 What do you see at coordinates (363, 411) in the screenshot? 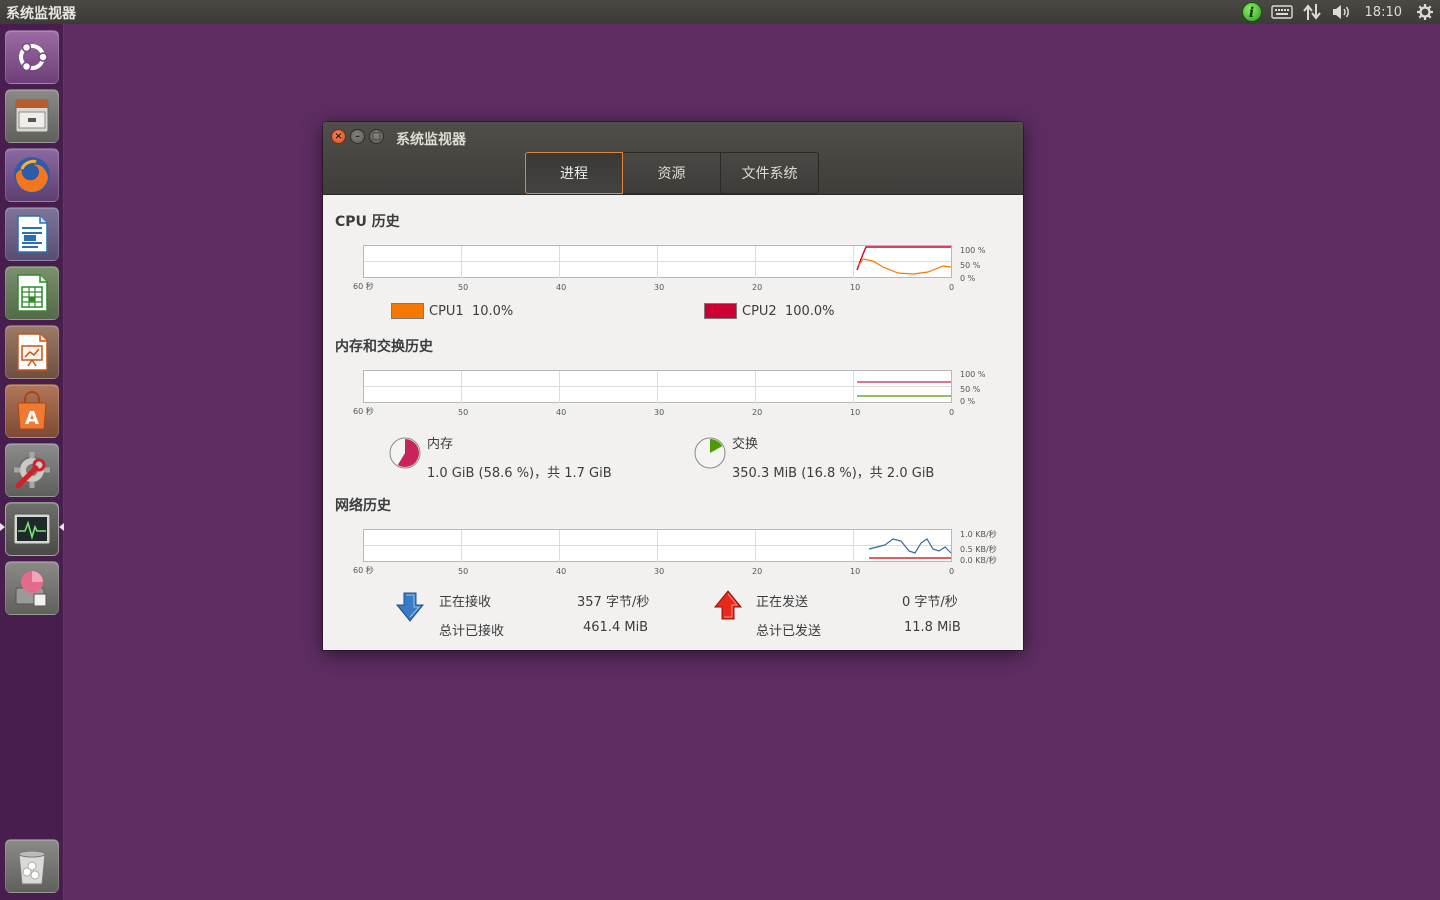
I see `memory-x-tick: 60 秒` at bounding box center [363, 411].